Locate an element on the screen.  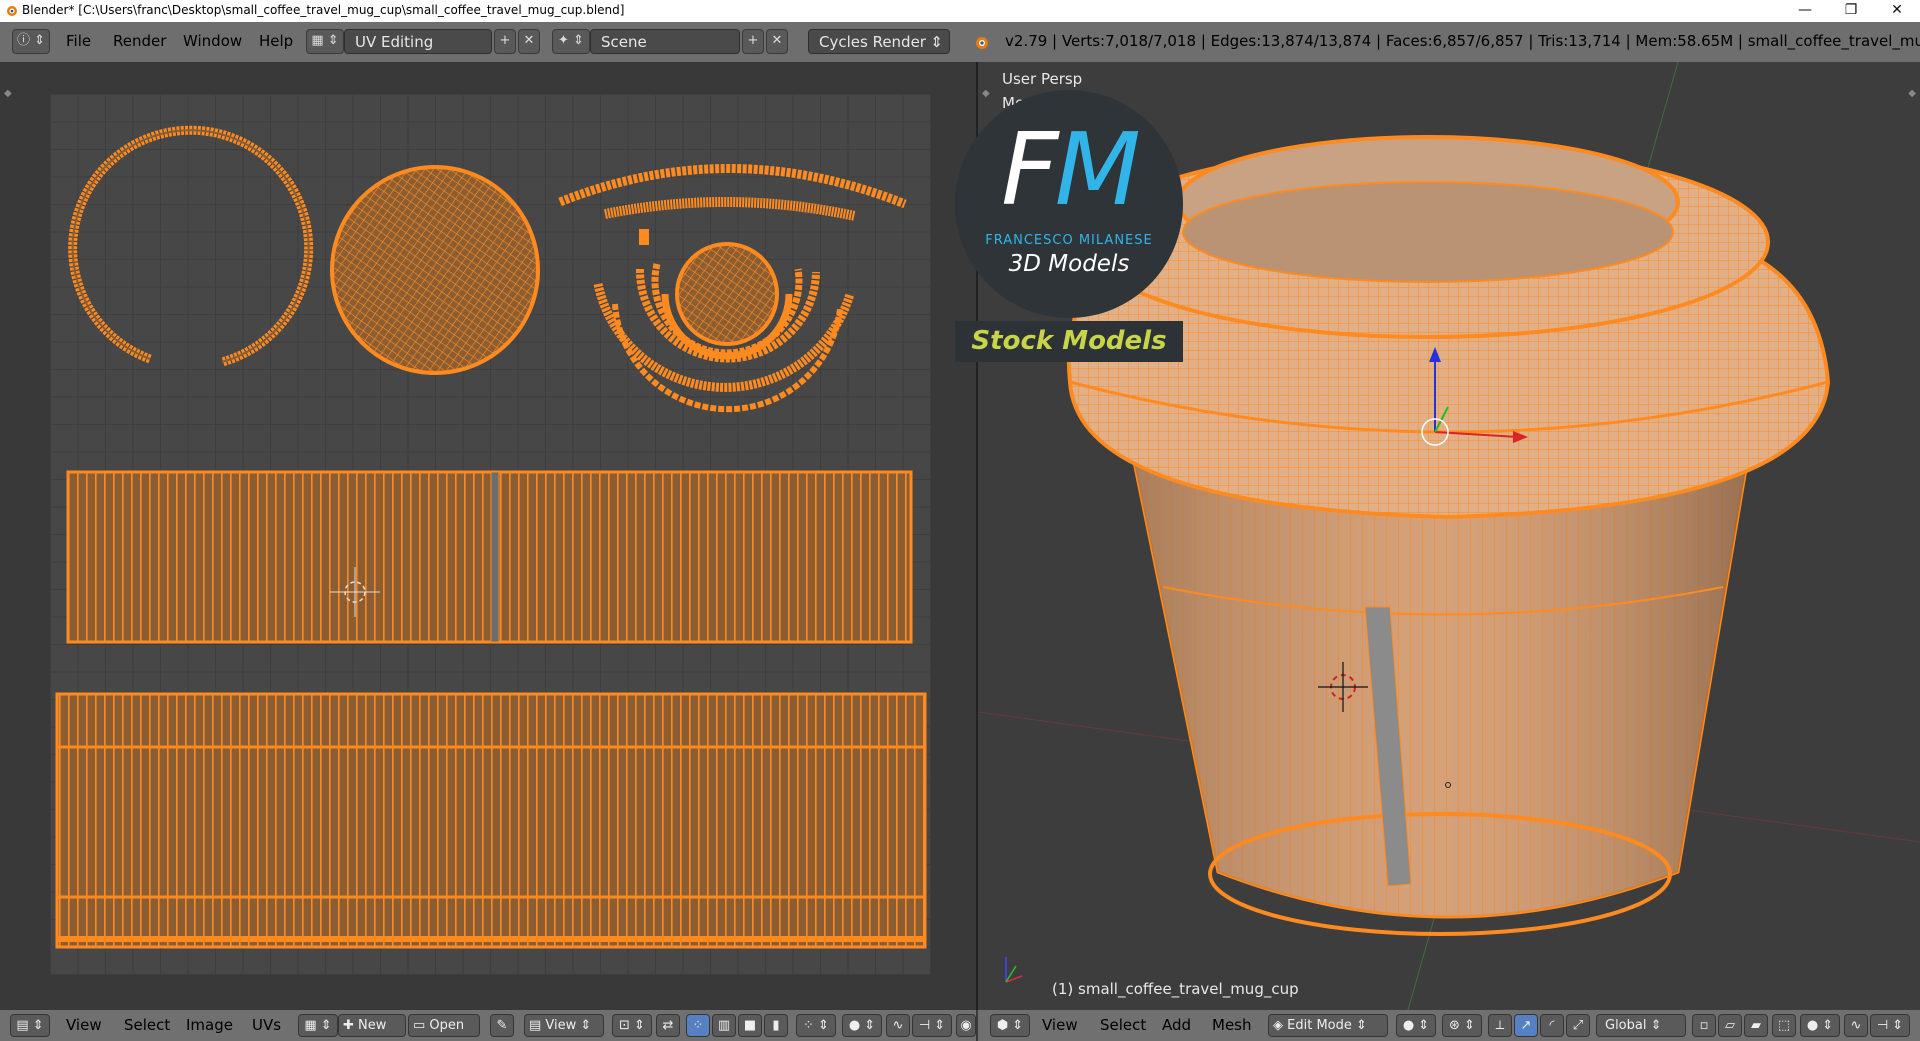
uv-island-lid-strip is located at coordinates (491, 820).